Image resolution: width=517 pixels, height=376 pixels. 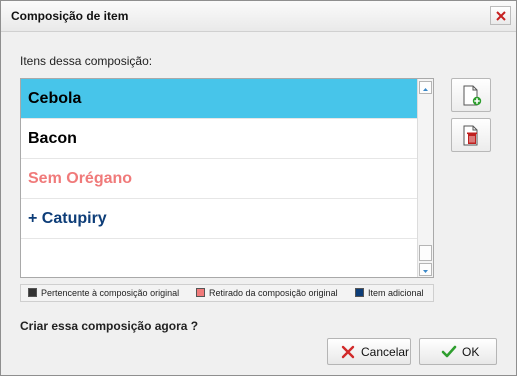 I want to click on scroll-up-button, so click(x=425, y=87).